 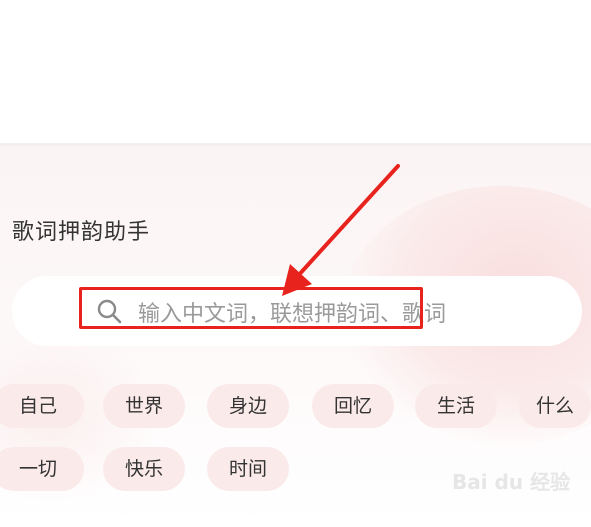 I want to click on tag-shenme: 什么, so click(x=555, y=406).